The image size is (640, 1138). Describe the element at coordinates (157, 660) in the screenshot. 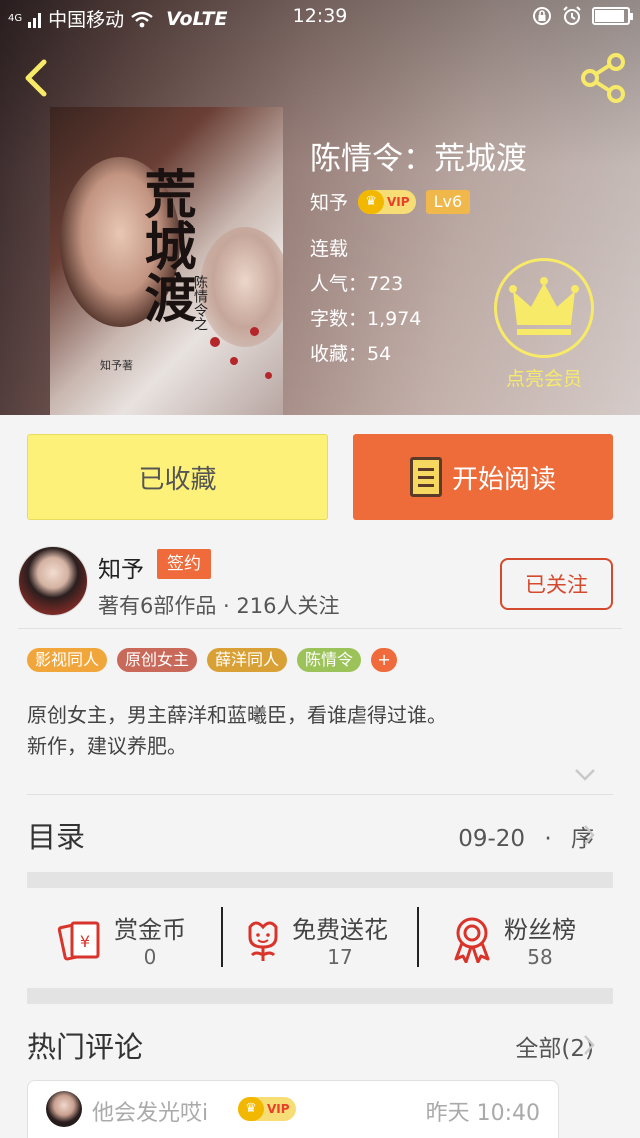

I see `tag-item: 原创女主` at that location.